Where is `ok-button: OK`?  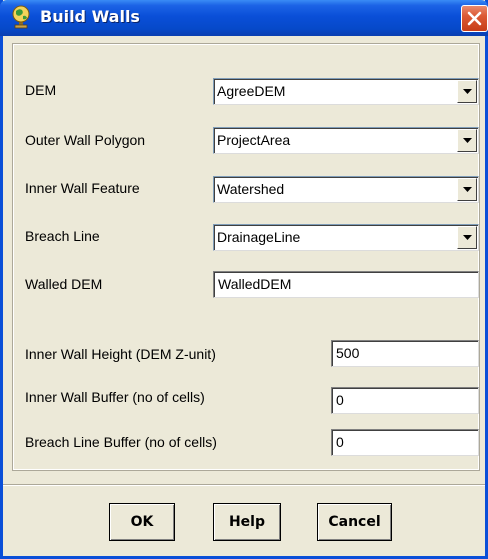
ok-button: OK is located at coordinates (142, 522).